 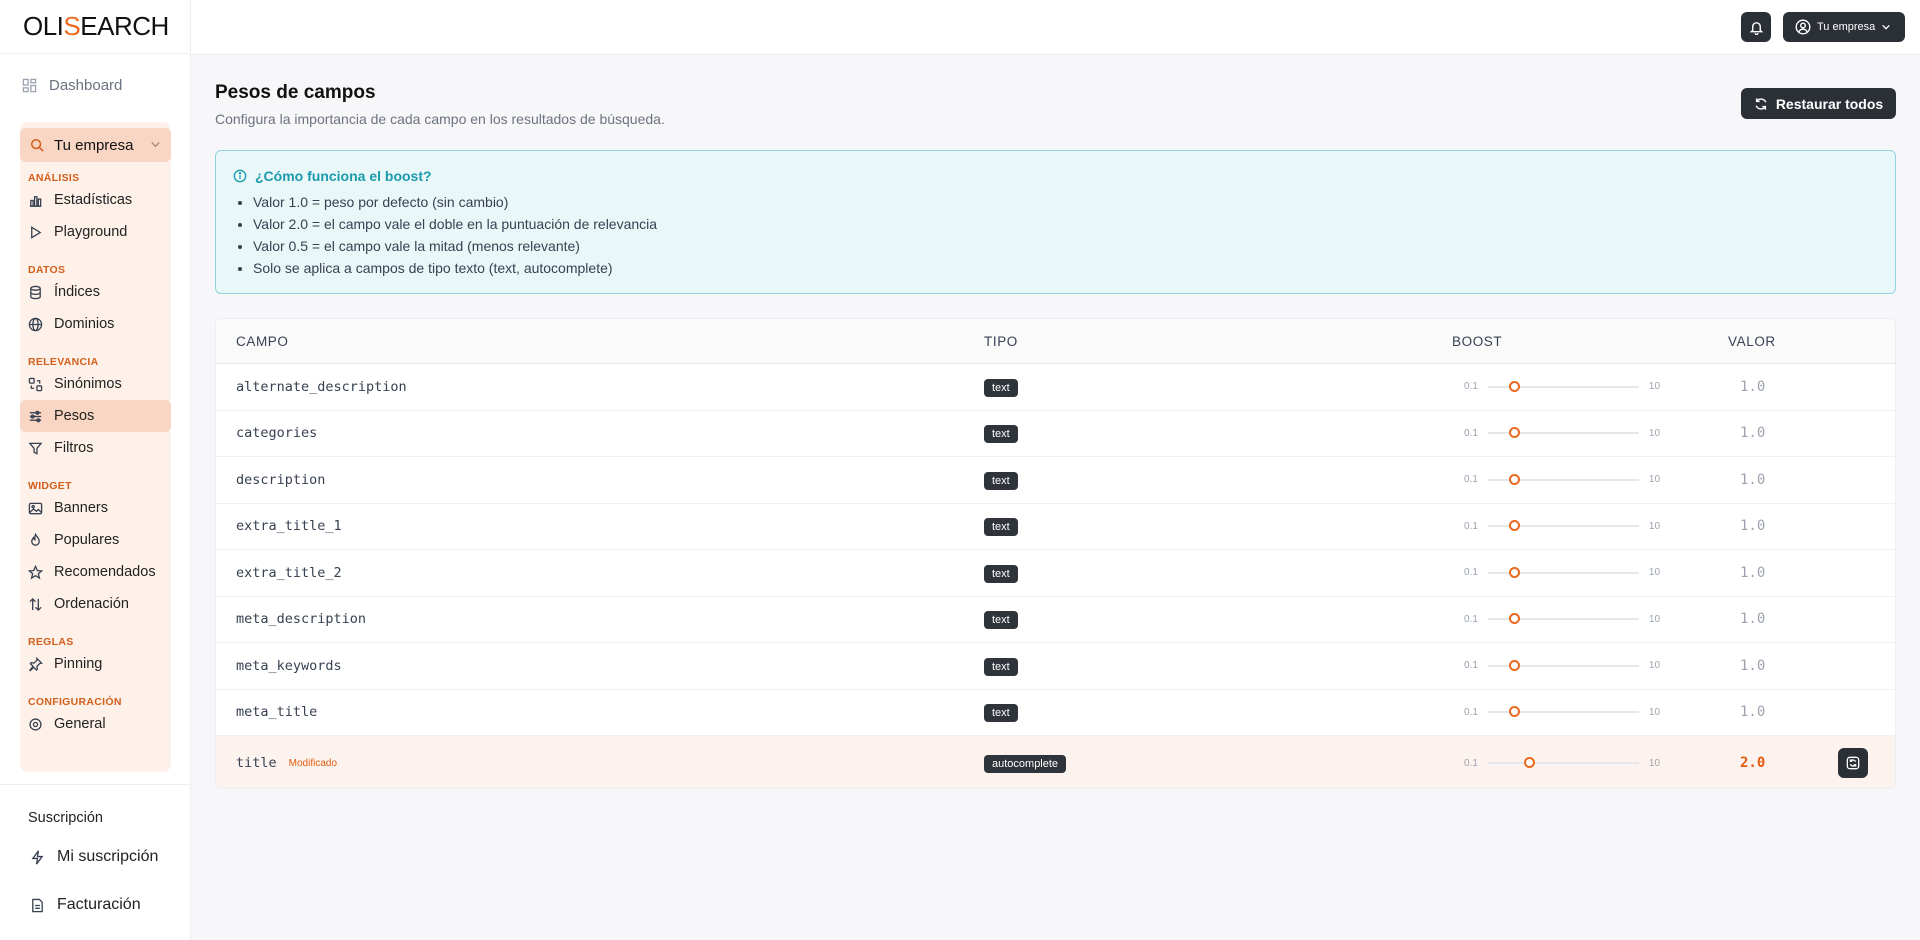 What do you see at coordinates (289, 572) in the screenshot?
I see `field-name: extra_title_2` at bounding box center [289, 572].